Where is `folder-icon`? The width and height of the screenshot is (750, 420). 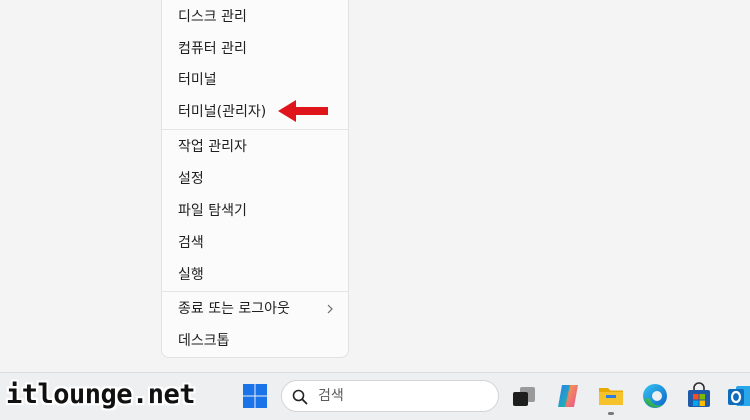 folder-icon is located at coordinates (611, 396).